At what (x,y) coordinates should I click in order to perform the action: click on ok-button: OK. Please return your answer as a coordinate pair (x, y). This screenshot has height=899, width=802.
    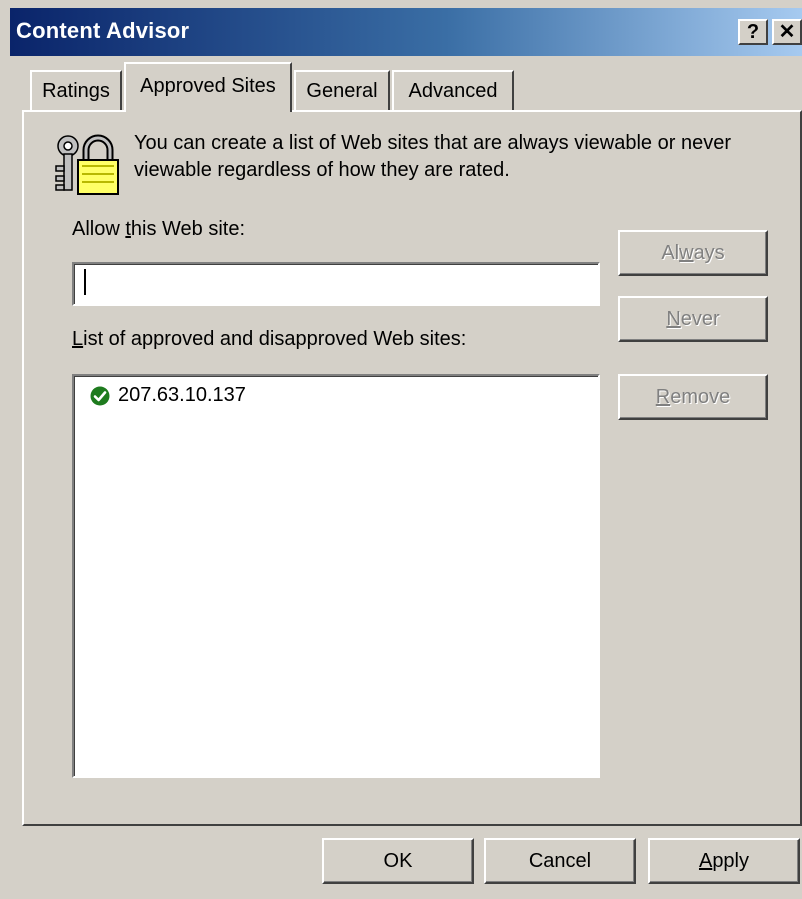
    Looking at the image, I should click on (398, 861).